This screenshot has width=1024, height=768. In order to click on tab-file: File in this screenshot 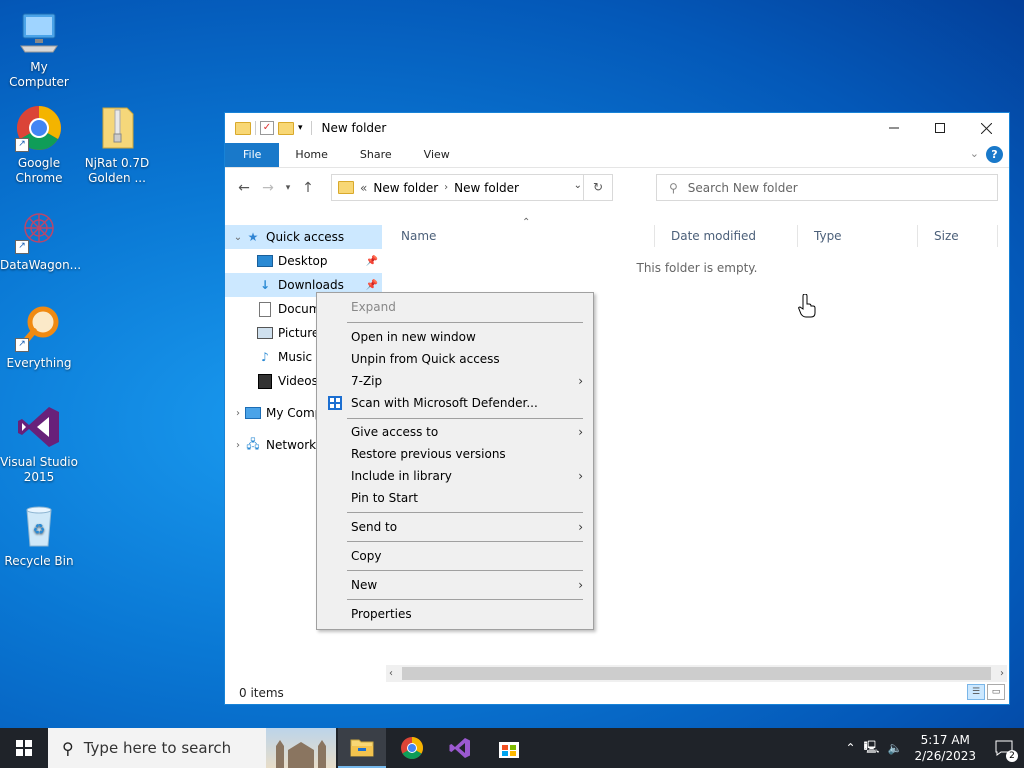, I will do `click(252, 155)`.